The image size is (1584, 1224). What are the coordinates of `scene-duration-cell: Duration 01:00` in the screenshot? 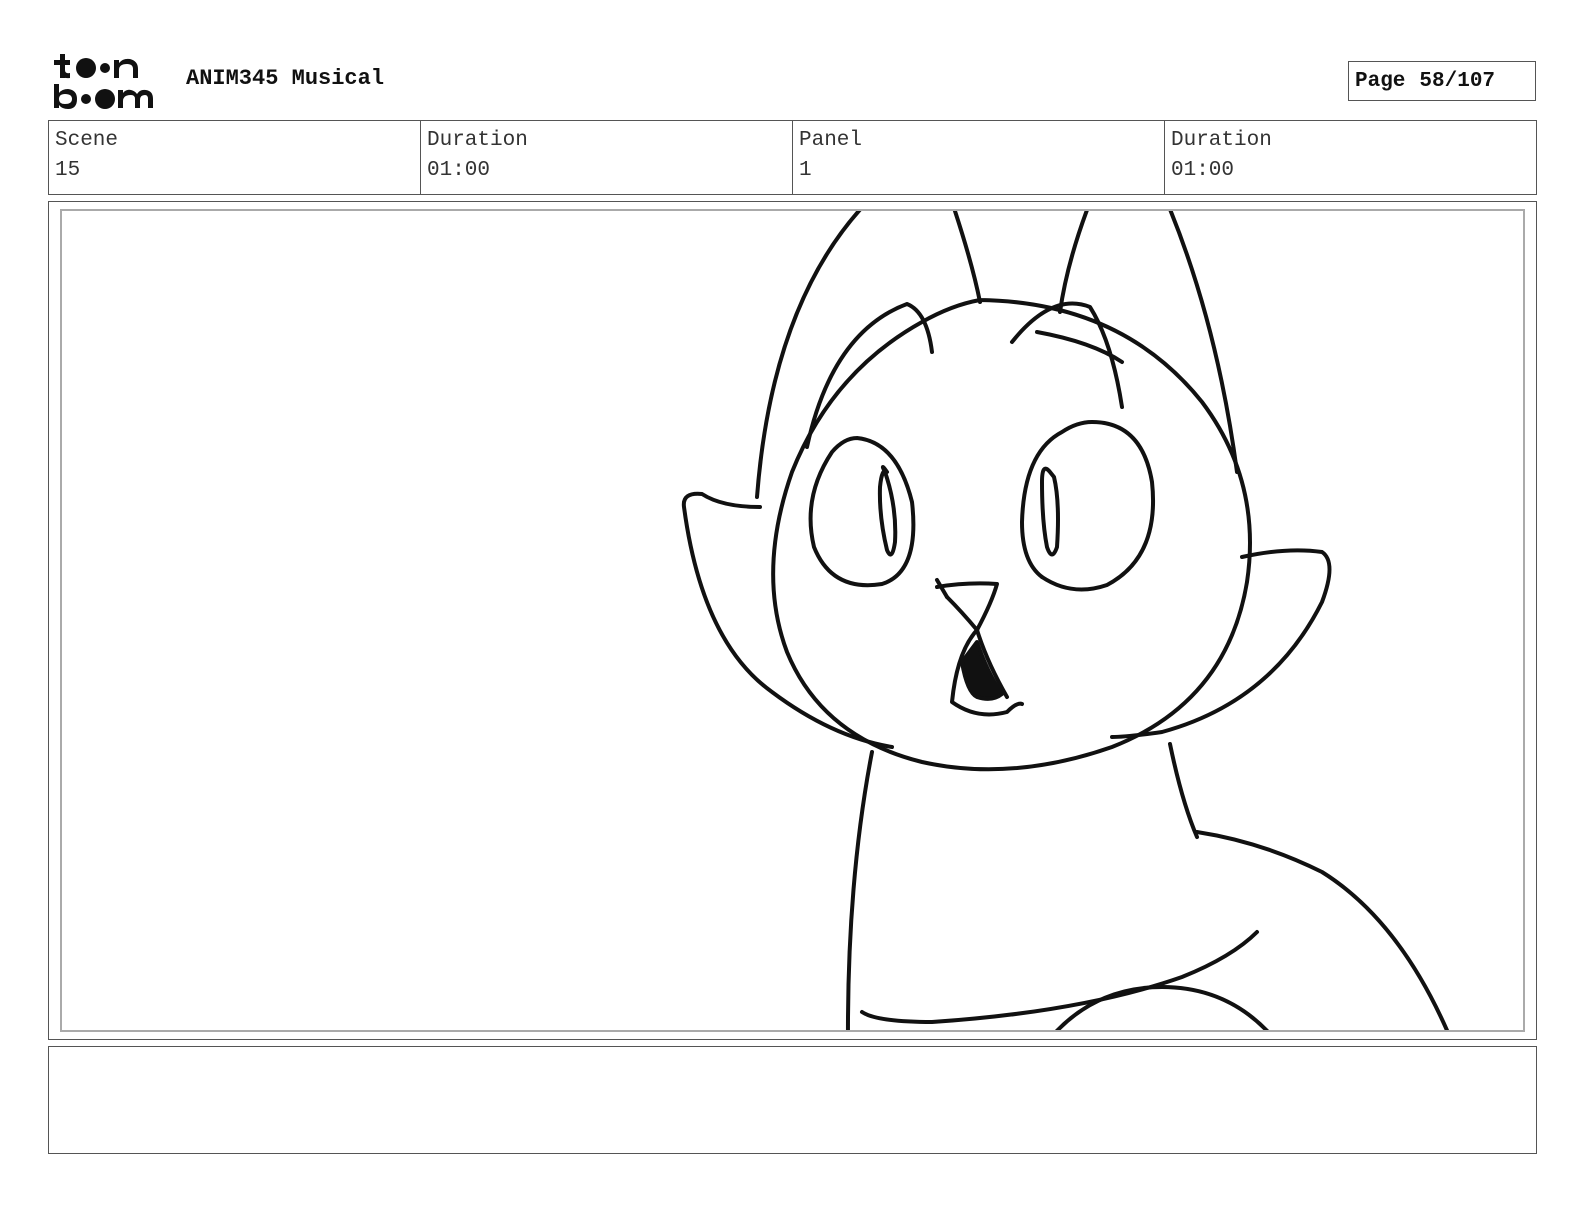 It's located at (607, 157).